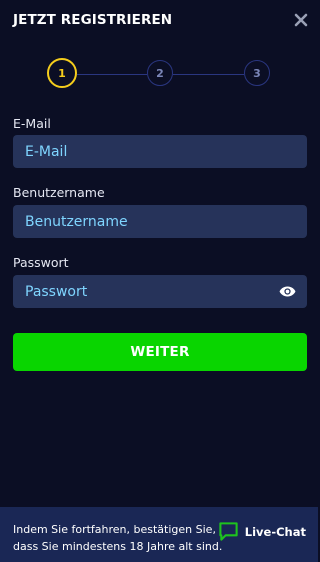 The image size is (320, 562). What do you see at coordinates (275, 531) in the screenshot?
I see `live-chat-label: Live-Chat` at bounding box center [275, 531].